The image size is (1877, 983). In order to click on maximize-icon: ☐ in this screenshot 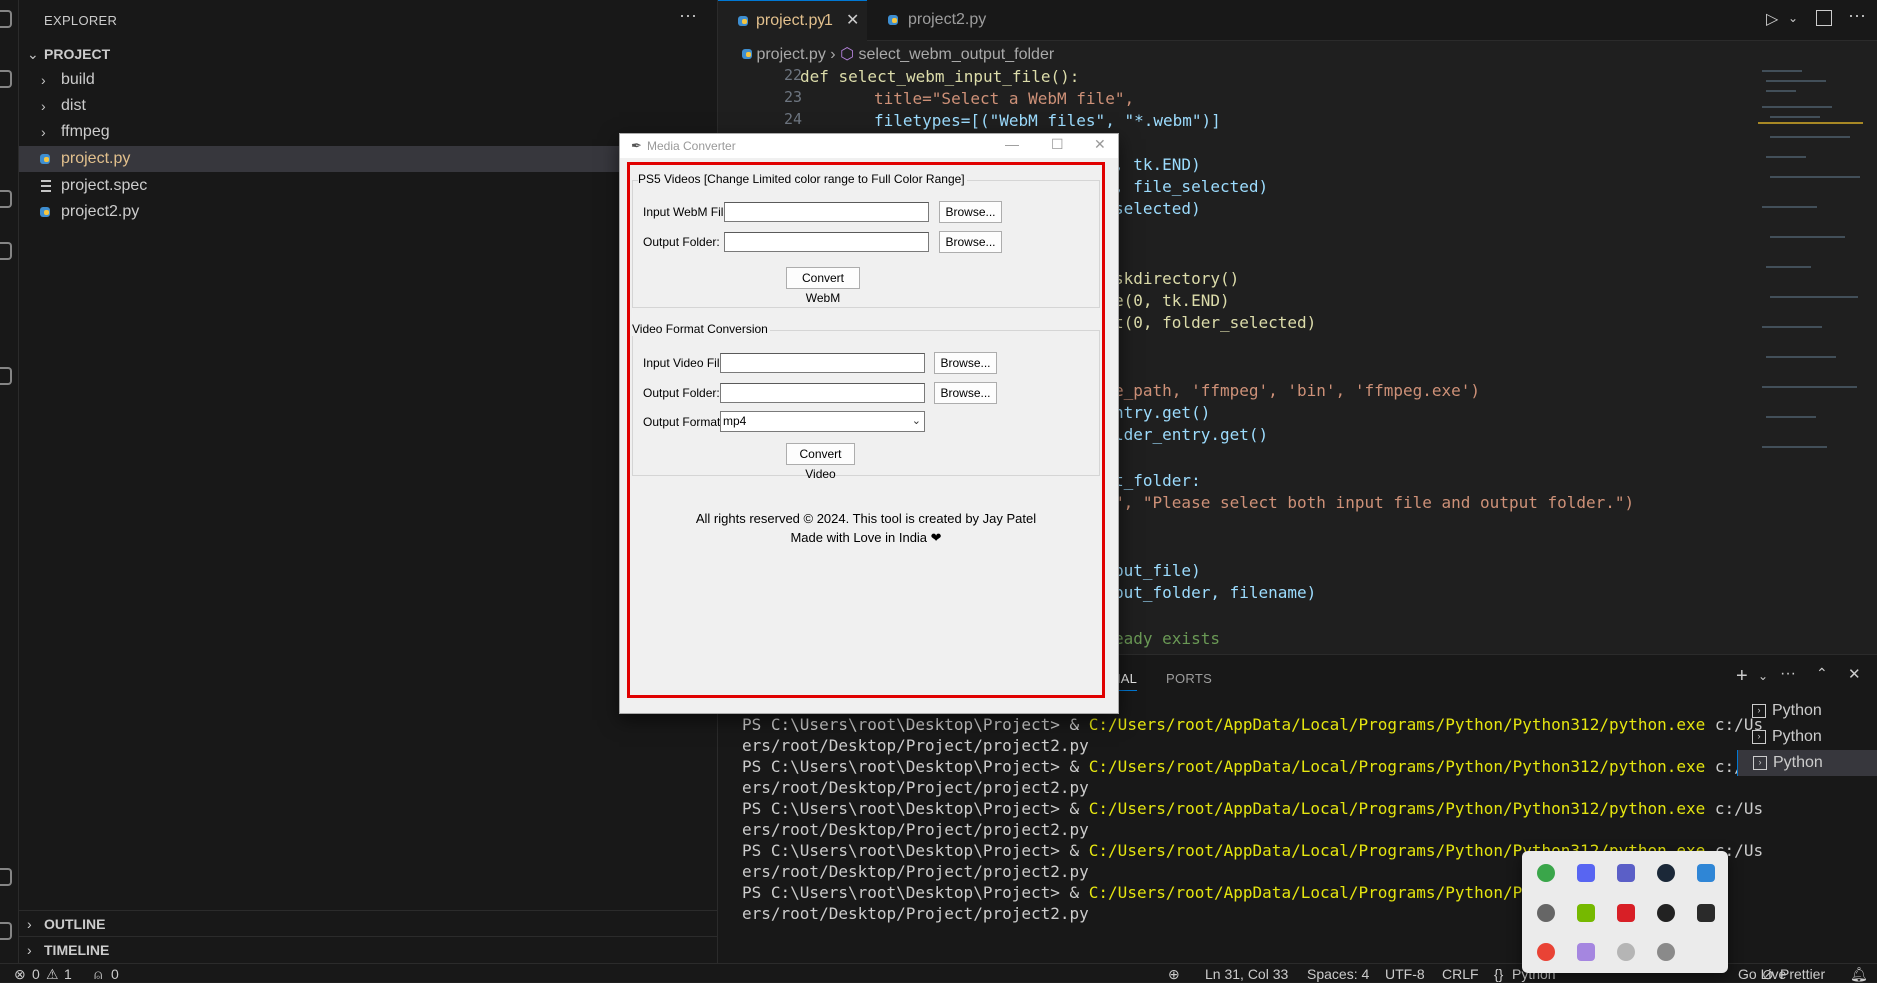, I will do `click(1057, 144)`.